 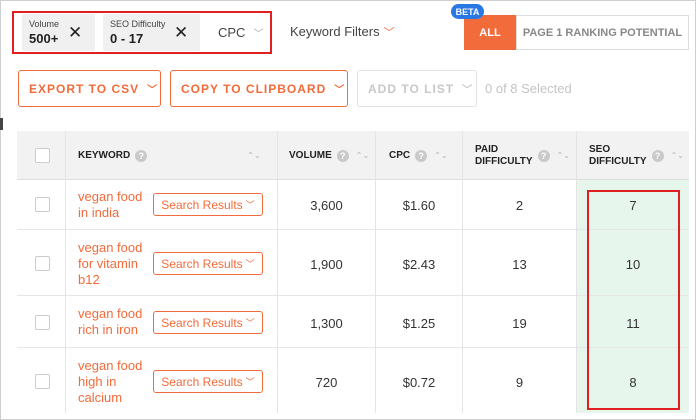 I want to click on volume-cell: 1,900, so click(x=326, y=264).